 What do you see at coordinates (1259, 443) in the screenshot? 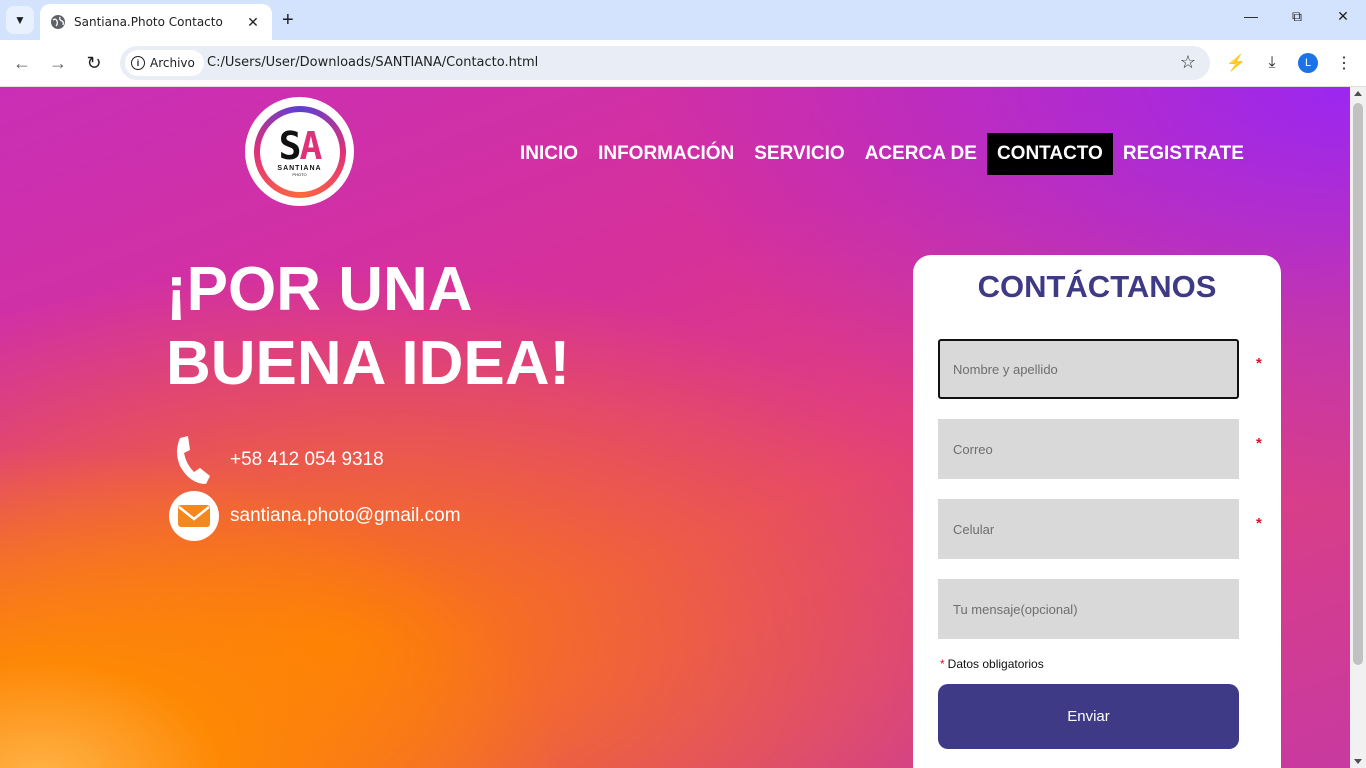
I see `email-required-mark: *` at bounding box center [1259, 443].